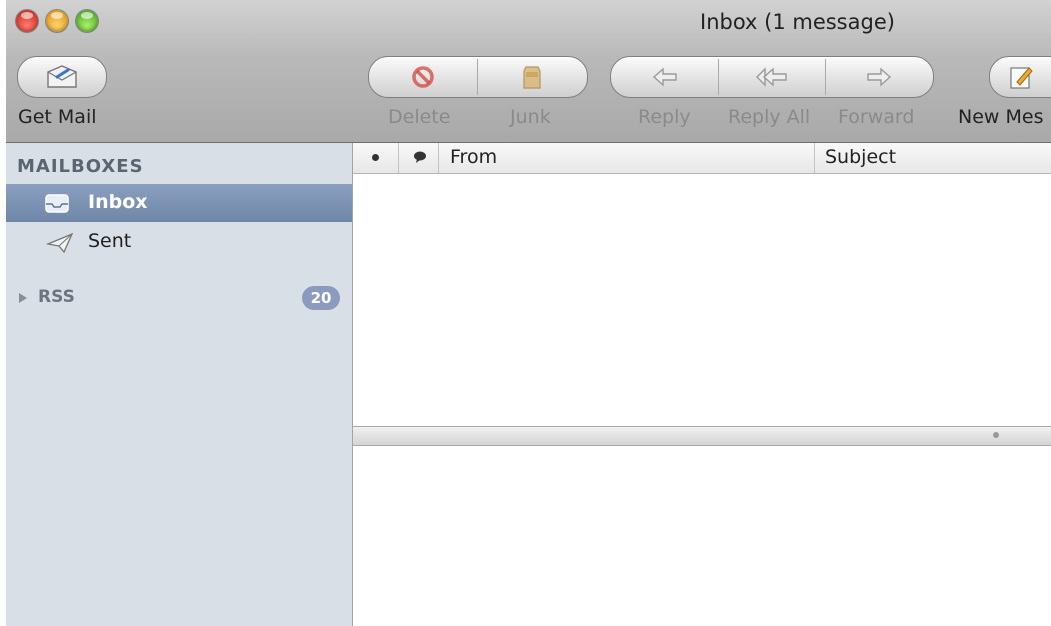 This screenshot has width=1051, height=626. I want to click on delete-button, so click(423, 77).